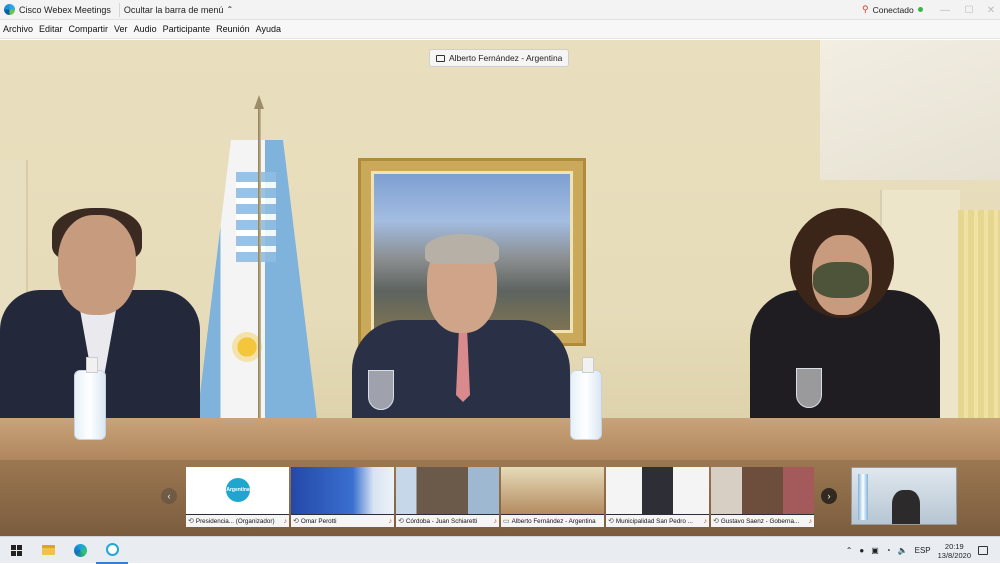 The height and width of the screenshot is (564, 1000). I want to click on participant-tile: ⟲ Córdoba - Juan Schiaretti ♪, so click(447, 497).